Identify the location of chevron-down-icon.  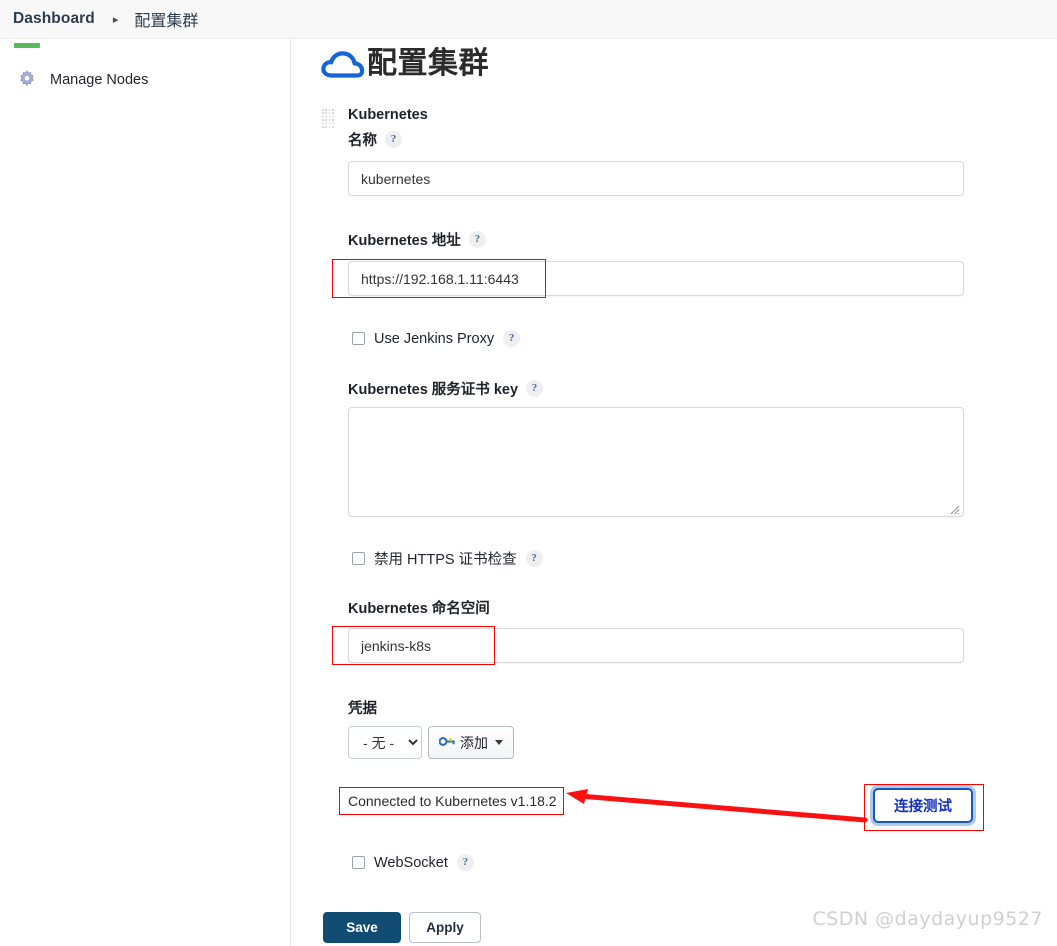
(499, 742).